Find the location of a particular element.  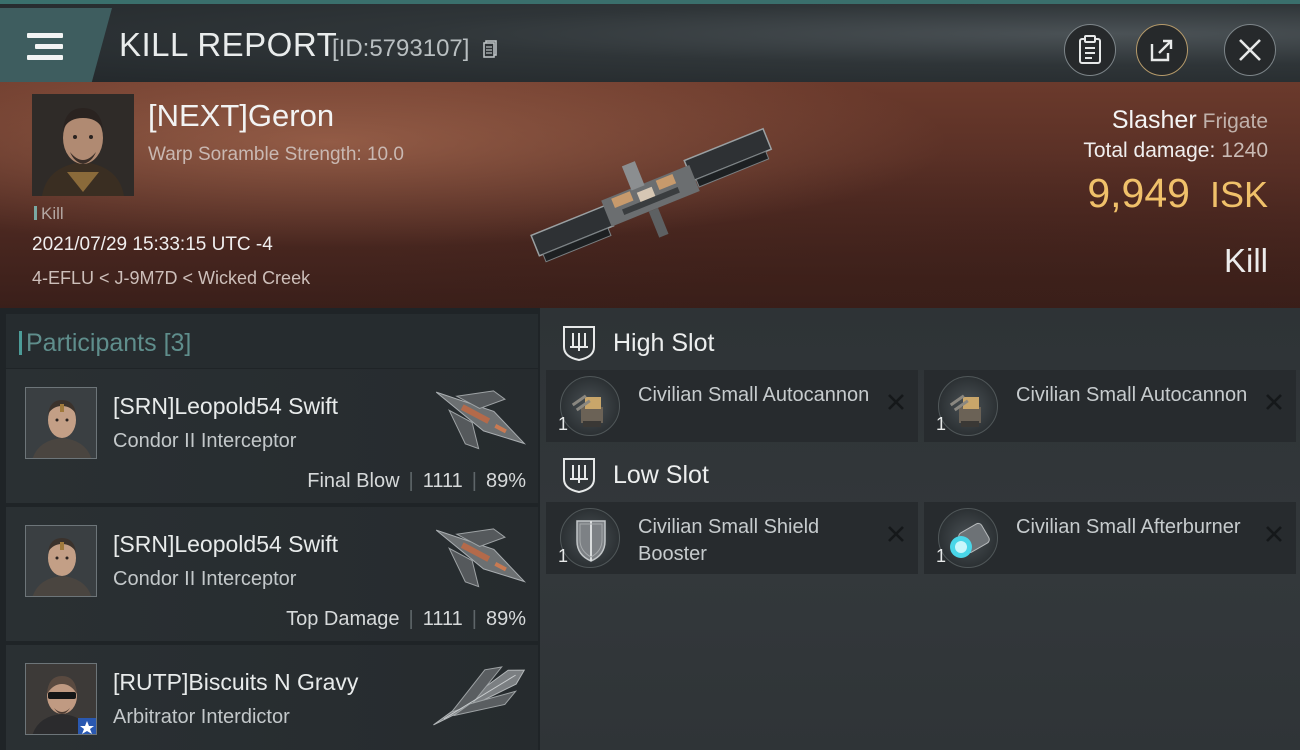

total-damage-value: 1240 is located at coordinates (1244, 150).